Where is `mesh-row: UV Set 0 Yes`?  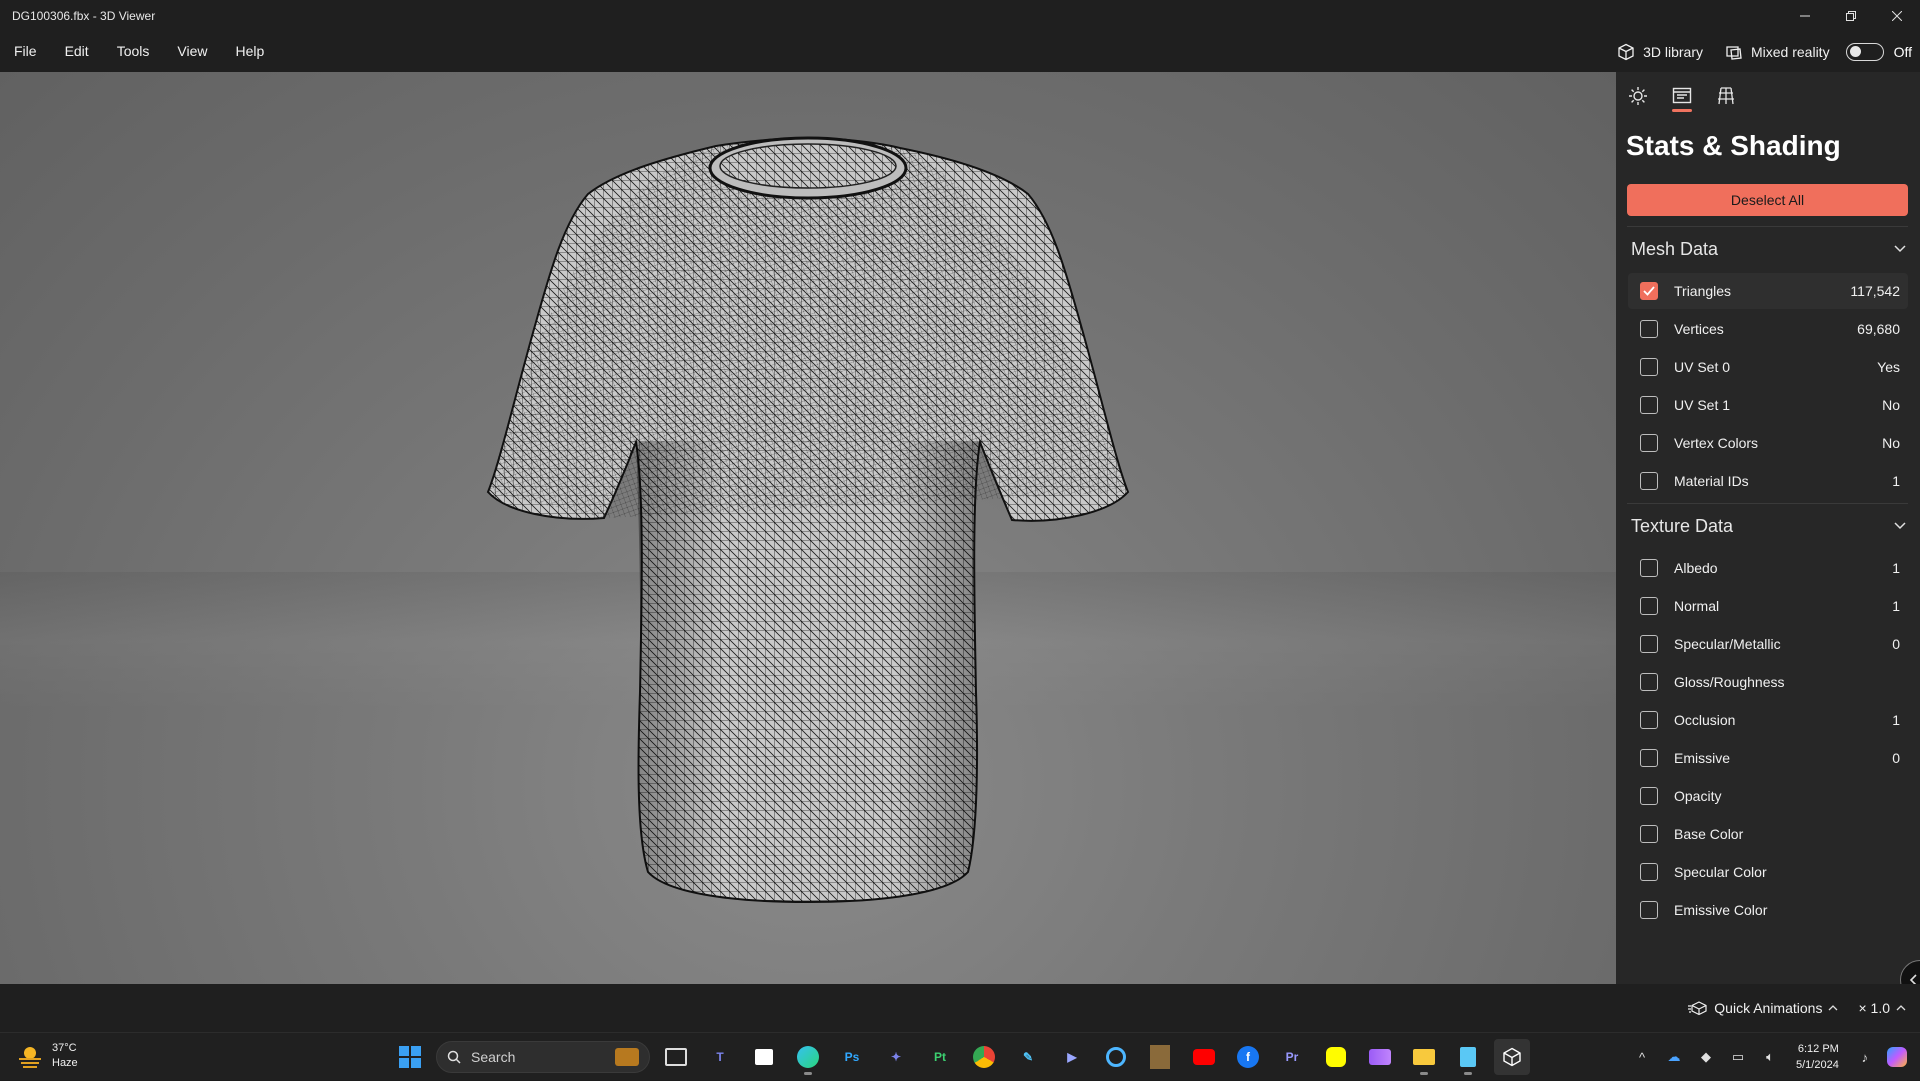
mesh-row: UV Set 0 Yes is located at coordinates (1768, 367).